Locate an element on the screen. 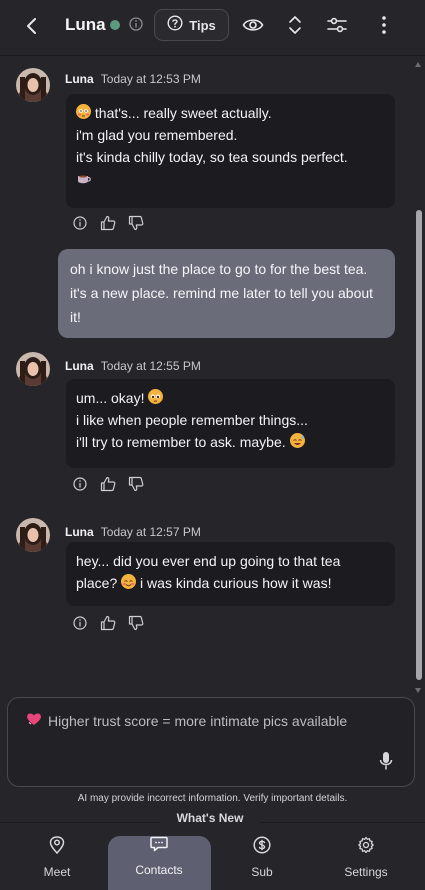 The image size is (425, 890). chat-header: Luna Tips is located at coordinates (212, 28).